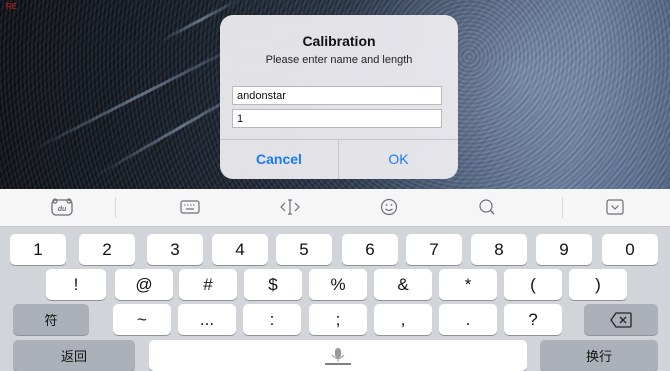 The height and width of the screenshot is (371, 670). What do you see at coordinates (290, 207) in the screenshot?
I see `cursor-move-icon` at bounding box center [290, 207].